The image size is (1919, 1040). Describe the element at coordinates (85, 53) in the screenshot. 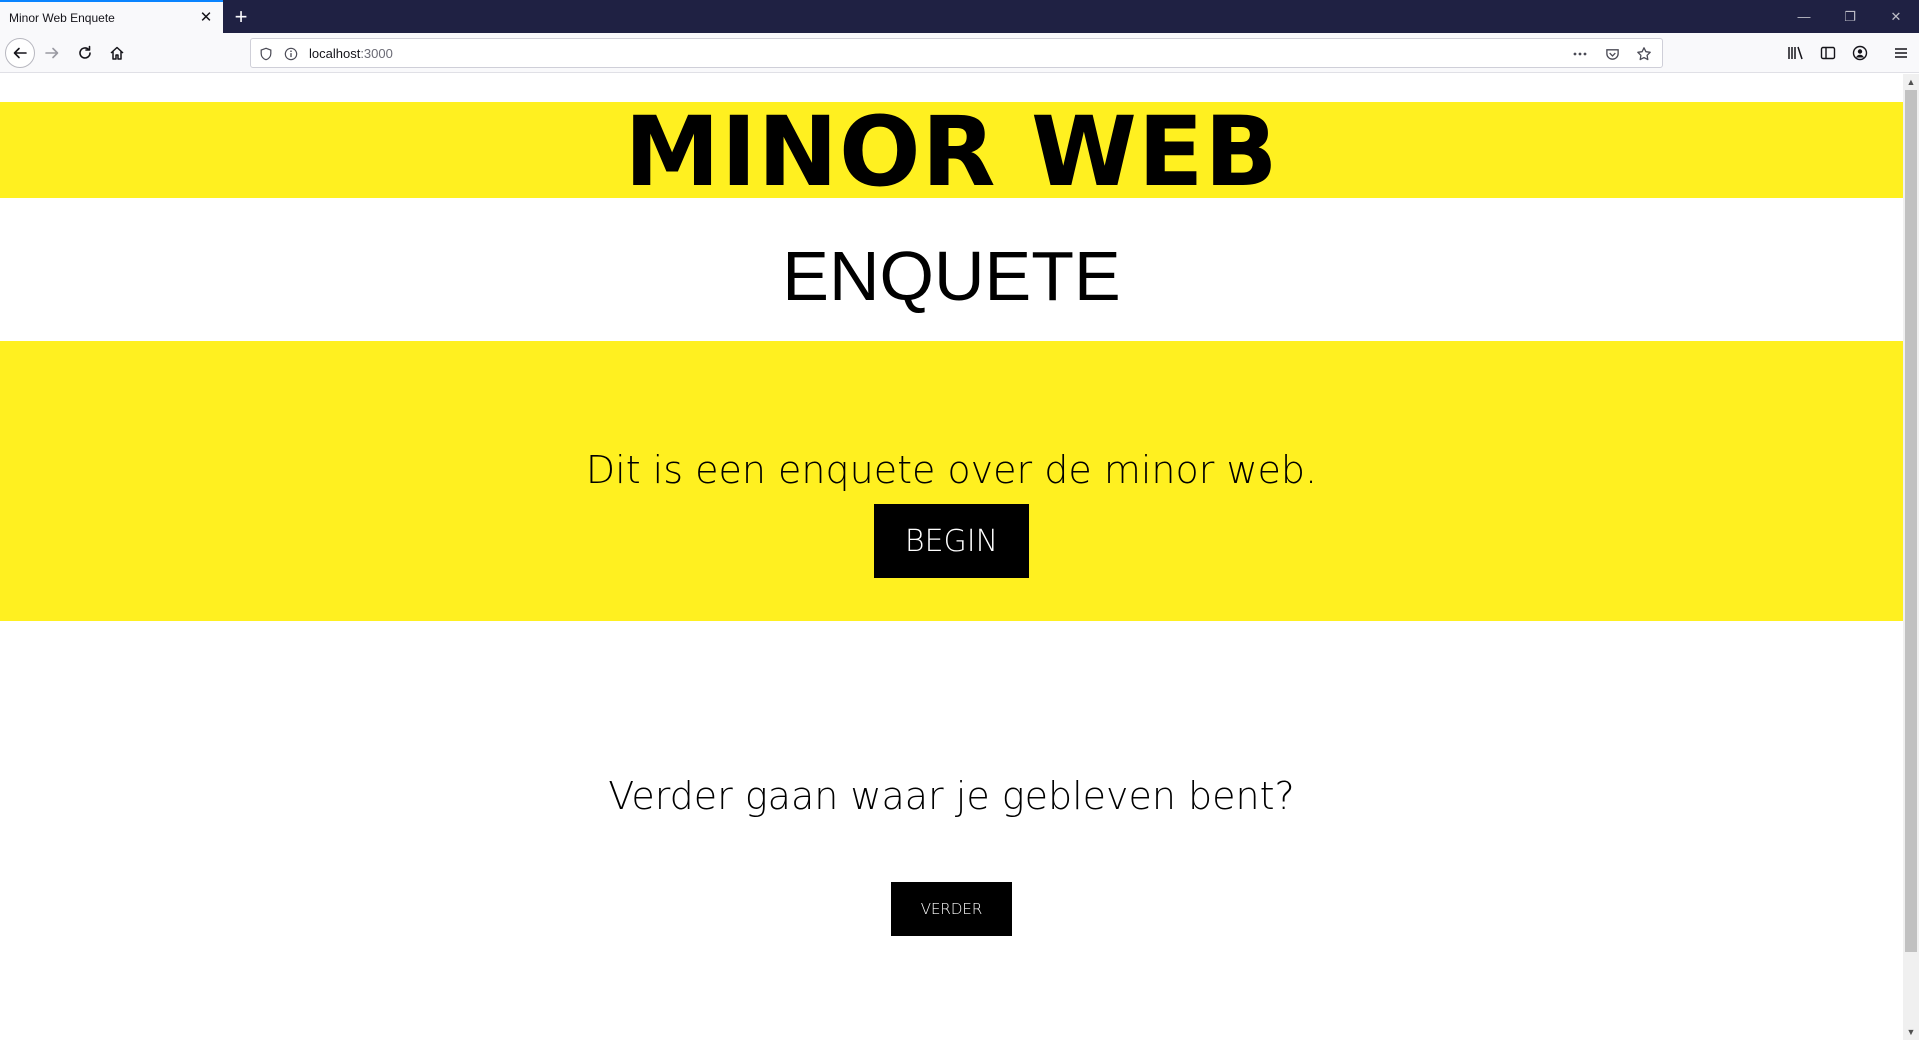

I see `reload-icon` at that location.